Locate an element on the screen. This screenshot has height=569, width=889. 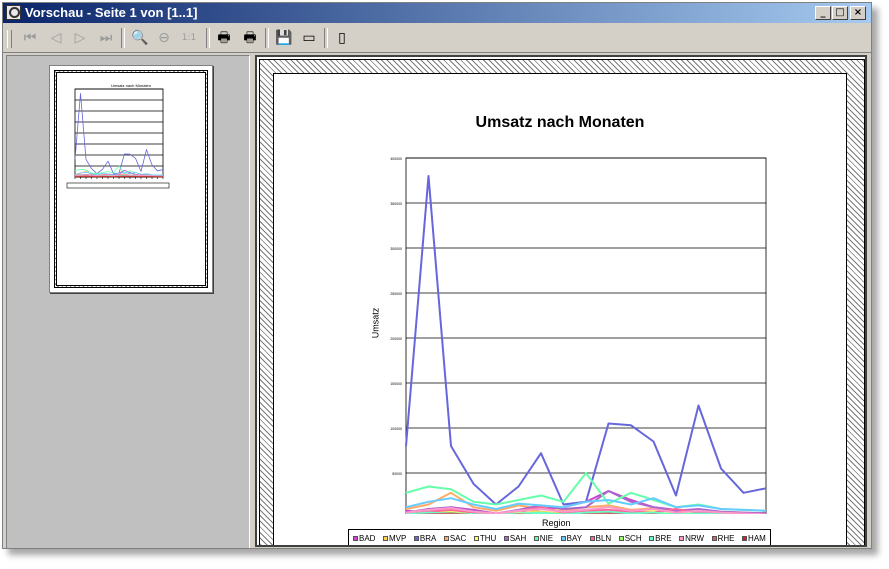
legend-item-nie: NIE is located at coordinates (543, 538).